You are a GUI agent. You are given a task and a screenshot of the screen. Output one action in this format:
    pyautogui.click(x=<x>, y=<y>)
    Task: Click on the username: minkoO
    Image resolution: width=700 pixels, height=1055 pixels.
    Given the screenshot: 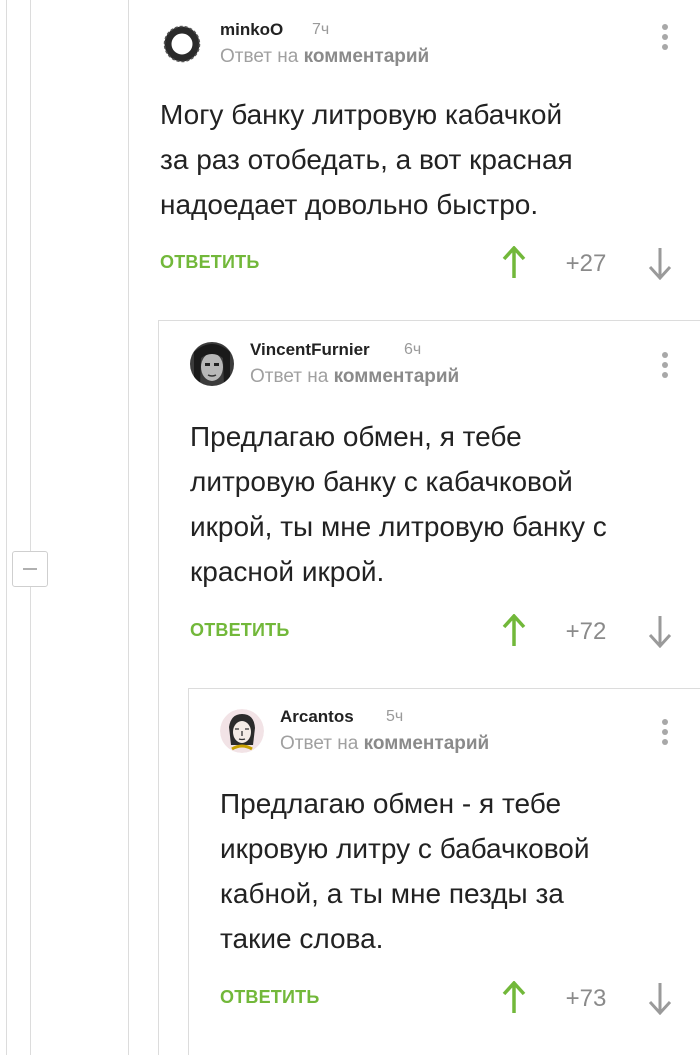 What is the action you would take?
    pyautogui.click(x=251, y=30)
    